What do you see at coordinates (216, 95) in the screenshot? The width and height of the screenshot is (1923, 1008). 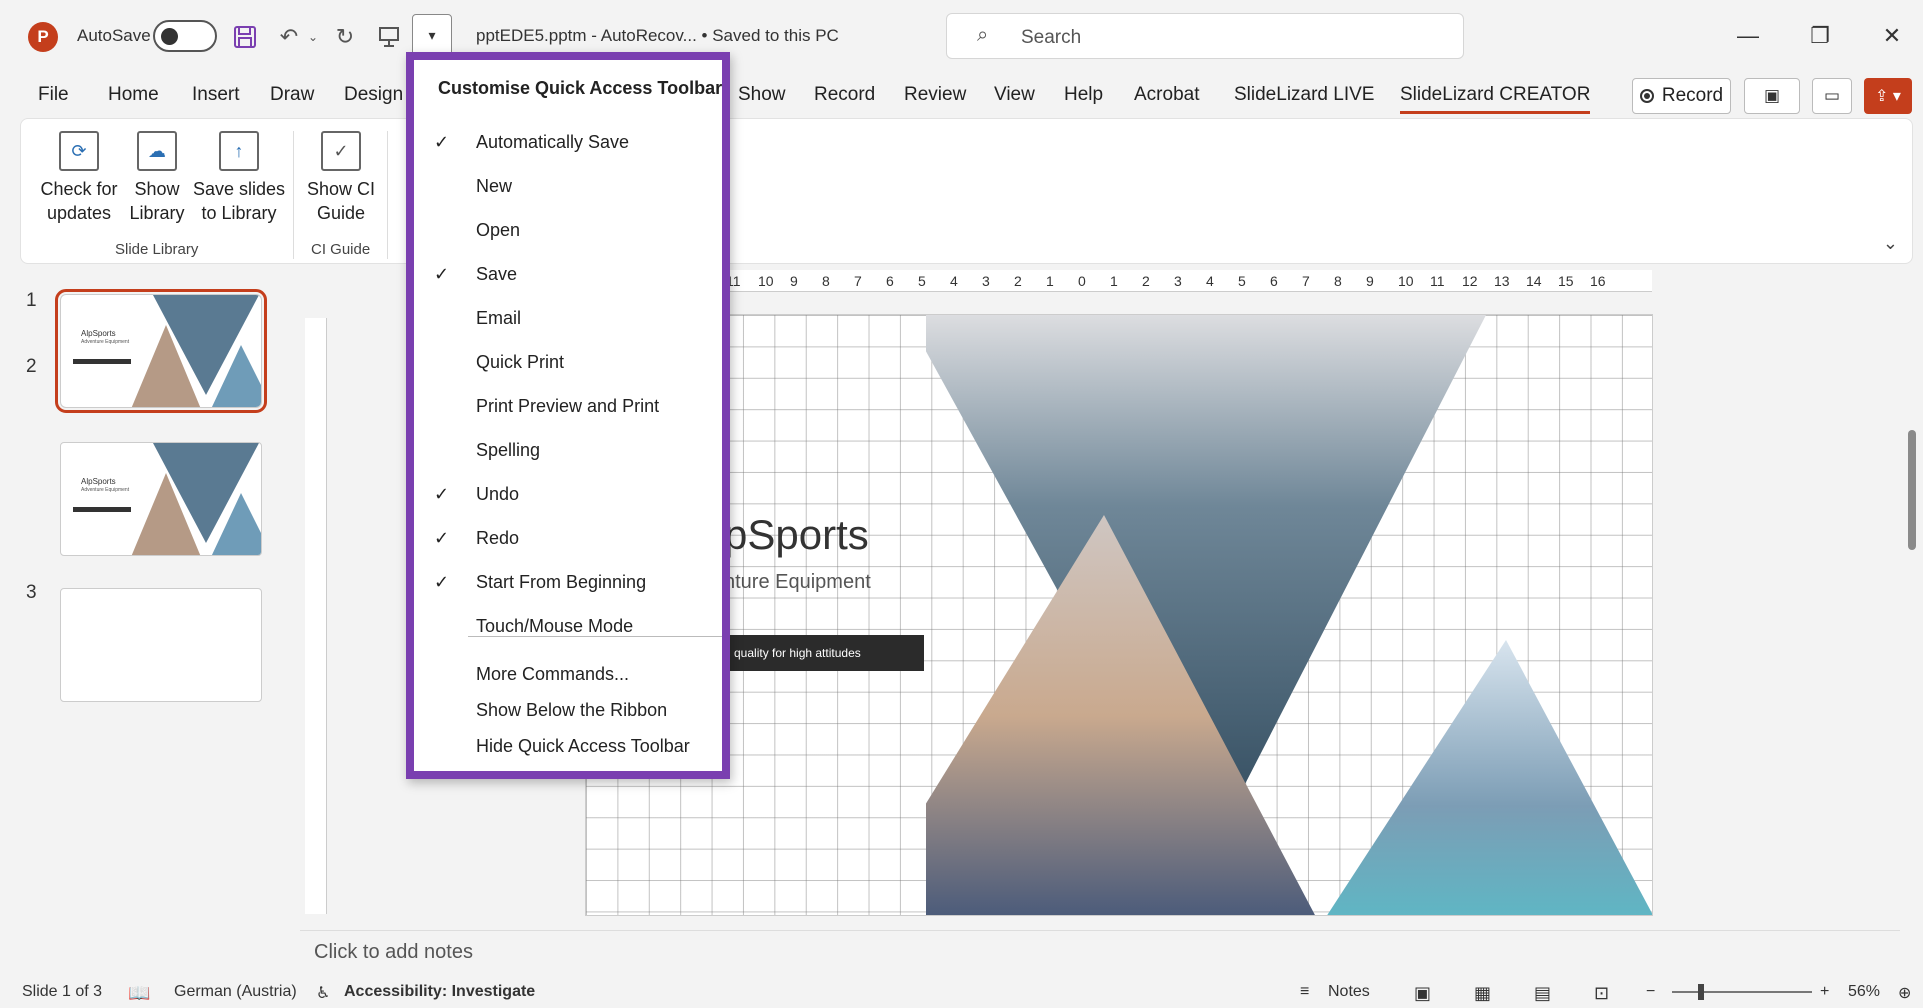 I see `tab-insert: Insert` at bounding box center [216, 95].